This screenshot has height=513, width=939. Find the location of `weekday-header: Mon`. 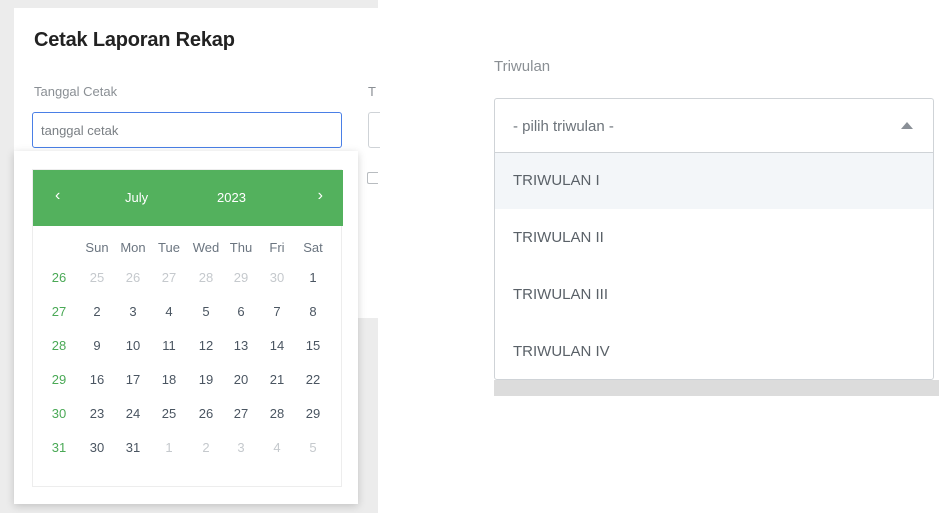

weekday-header: Mon is located at coordinates (133, 247).